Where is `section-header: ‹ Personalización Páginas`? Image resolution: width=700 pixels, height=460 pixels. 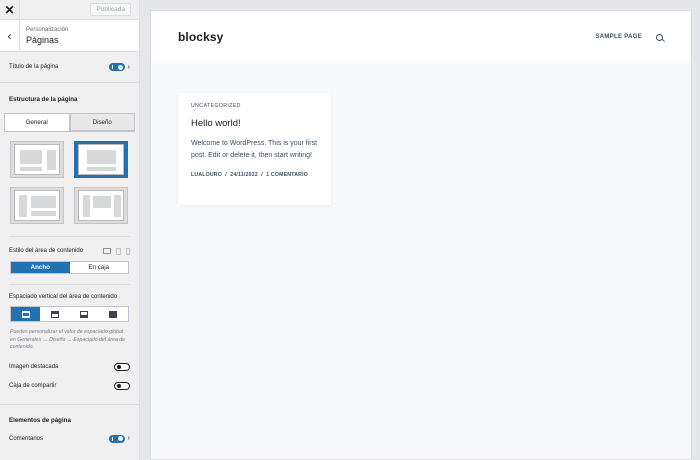
section-header: ‹ Personalización Páginas is located at coordinates (69, 35).